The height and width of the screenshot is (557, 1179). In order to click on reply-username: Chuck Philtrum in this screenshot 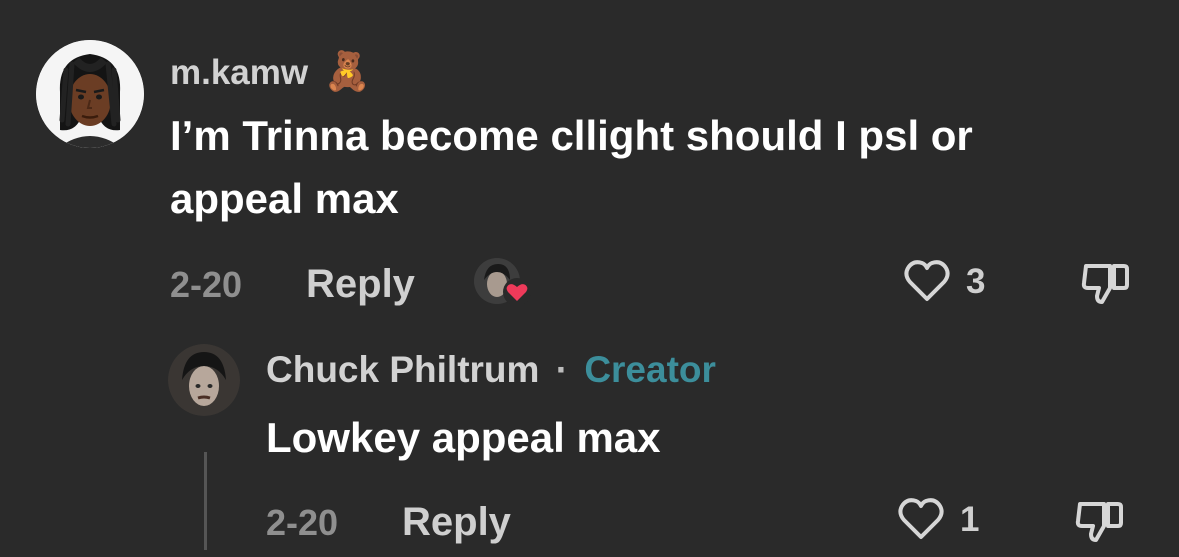, I will do `click(402, 369)`.